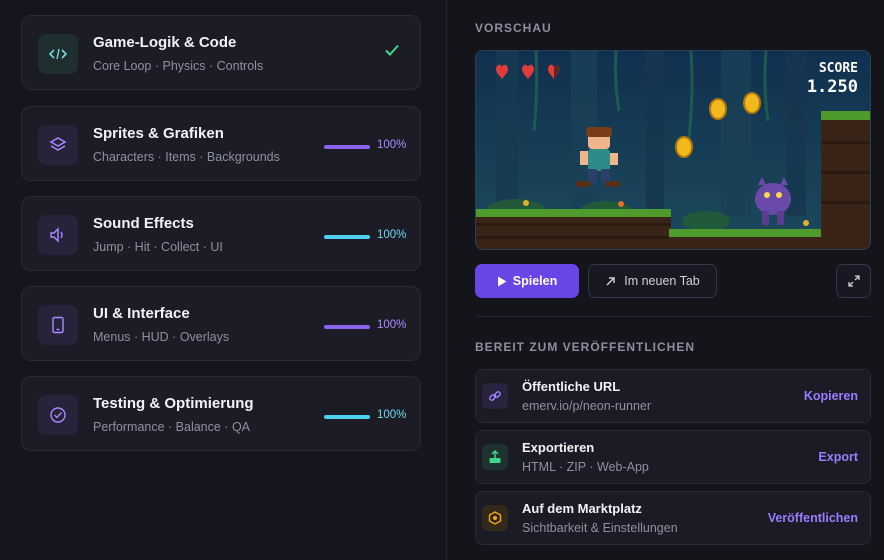 The width and height of the screenshot is (884, 560). I want to click on task-subtitle: Performance · Balance · QA, so click(172, 427).